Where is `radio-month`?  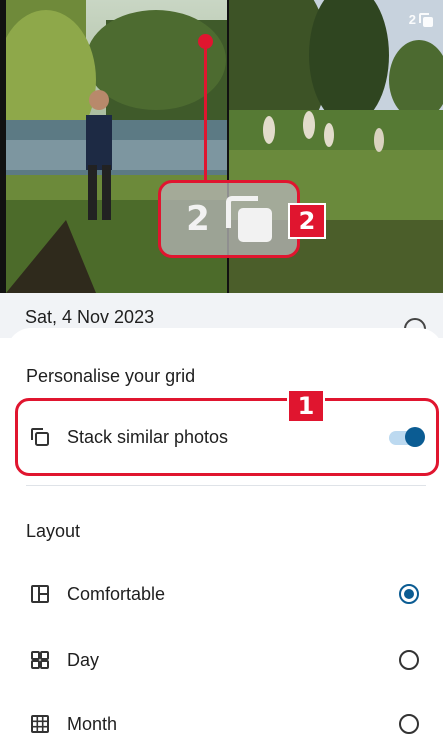
radio-month is located at coordinates (409, 724).